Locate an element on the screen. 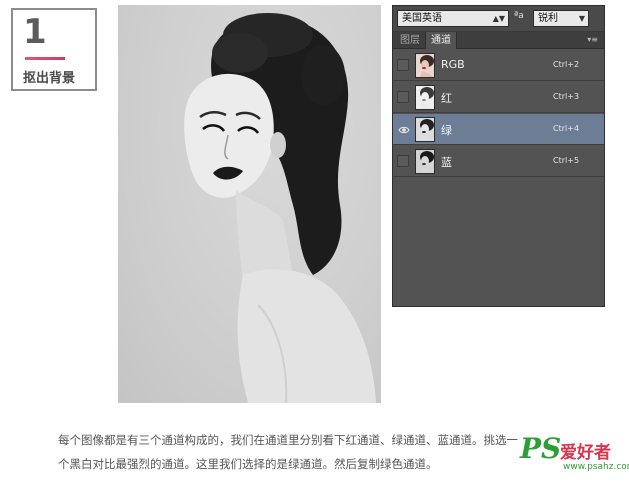 The width and height of the screenshot is (629, 482). step-badge: 1 抠出背景 is located at coordinates (54, 49).